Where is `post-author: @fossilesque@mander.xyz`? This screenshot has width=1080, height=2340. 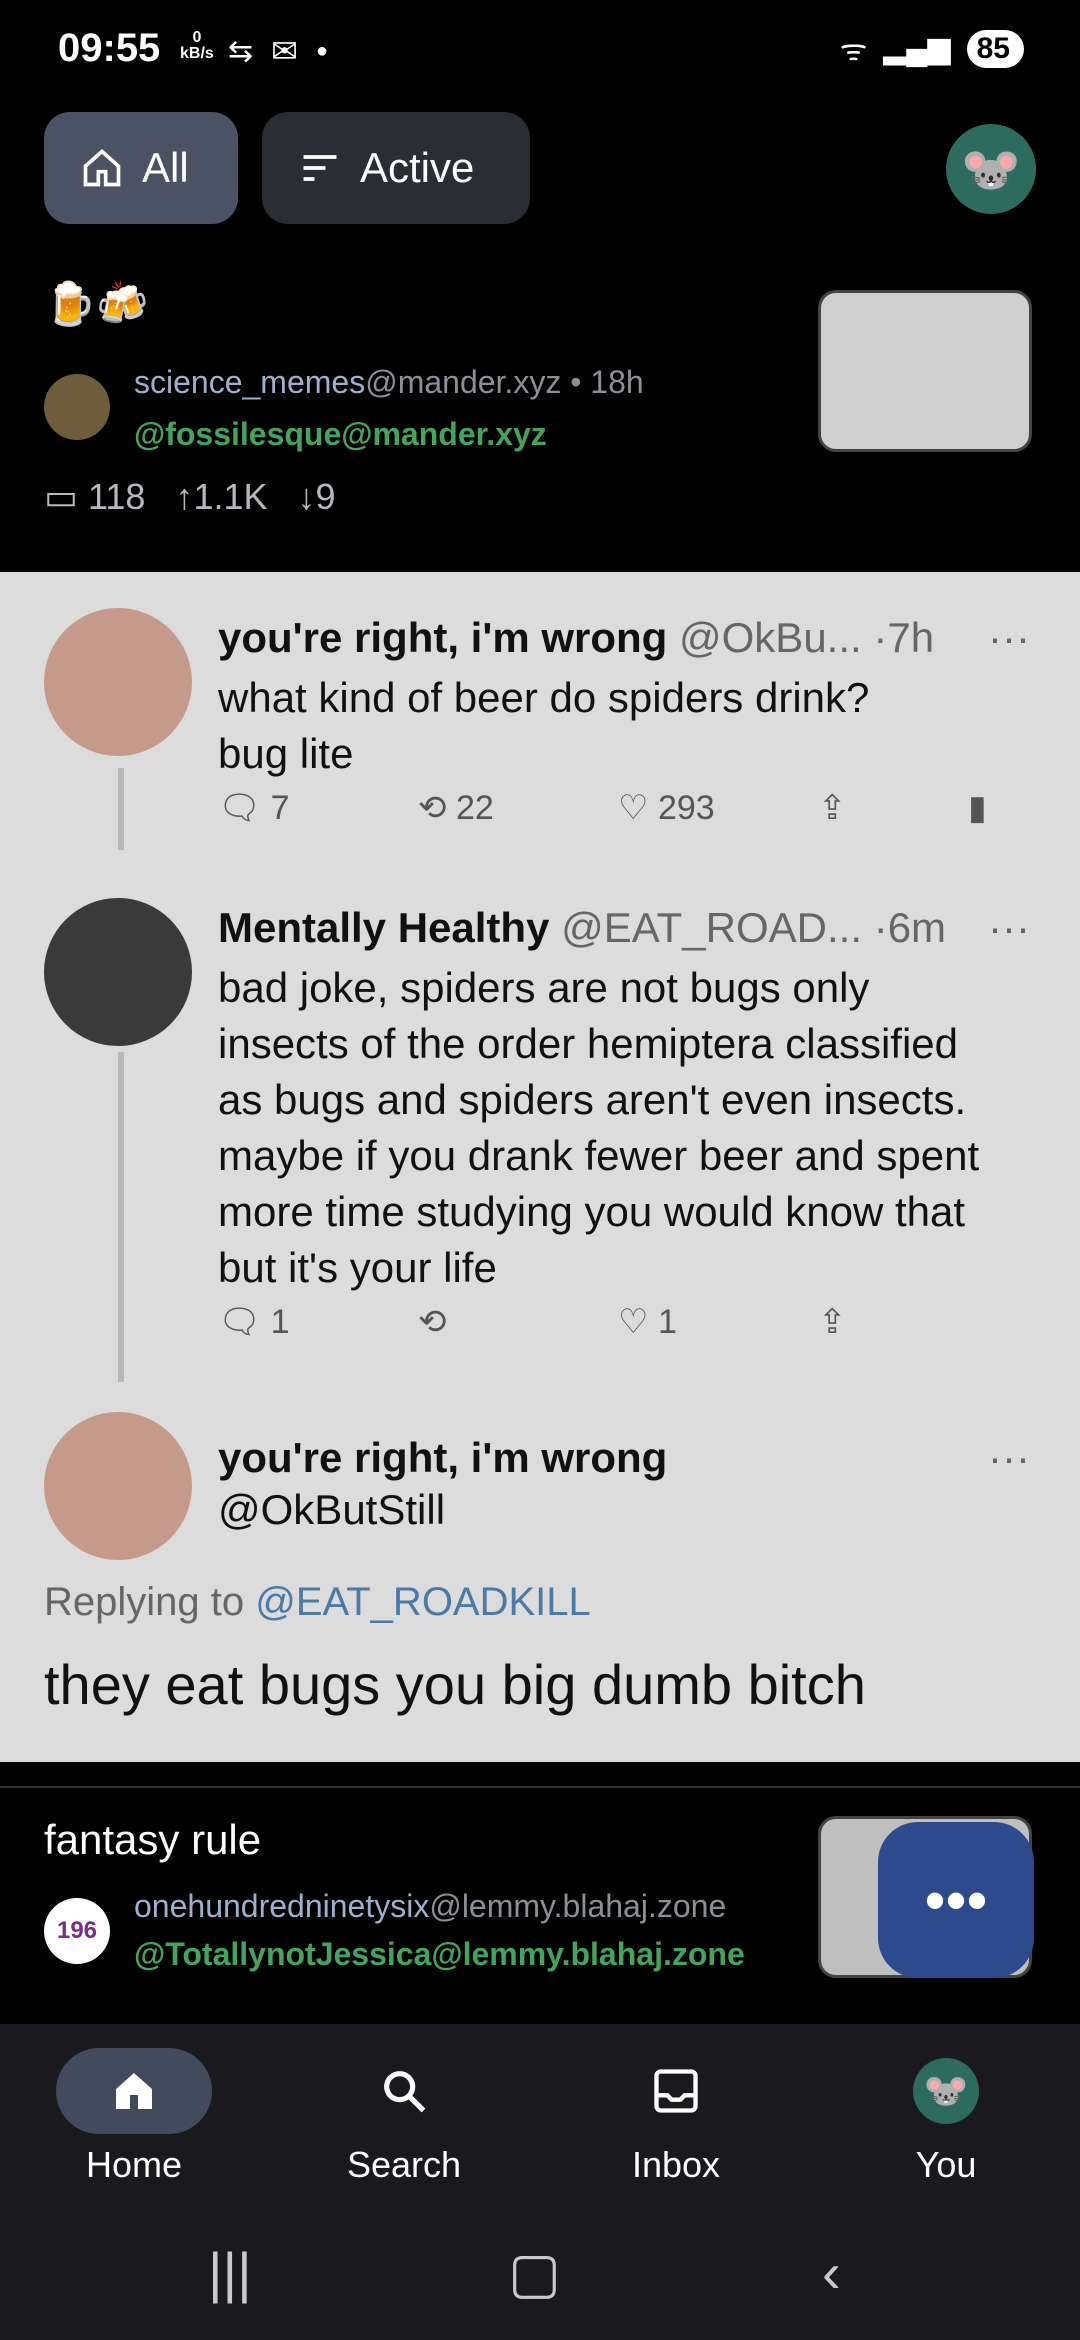
post-author: @fossilesque@mander.xyz is located at coordinates (340, 434).